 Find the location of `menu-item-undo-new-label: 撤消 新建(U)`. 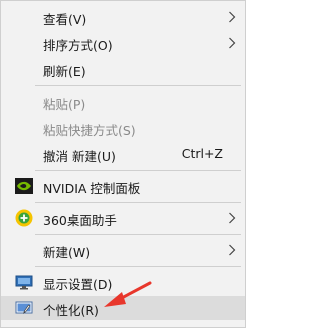

menu-item-undo-new-label: 撤消 新建(U) is located at coordinates (79, 156).